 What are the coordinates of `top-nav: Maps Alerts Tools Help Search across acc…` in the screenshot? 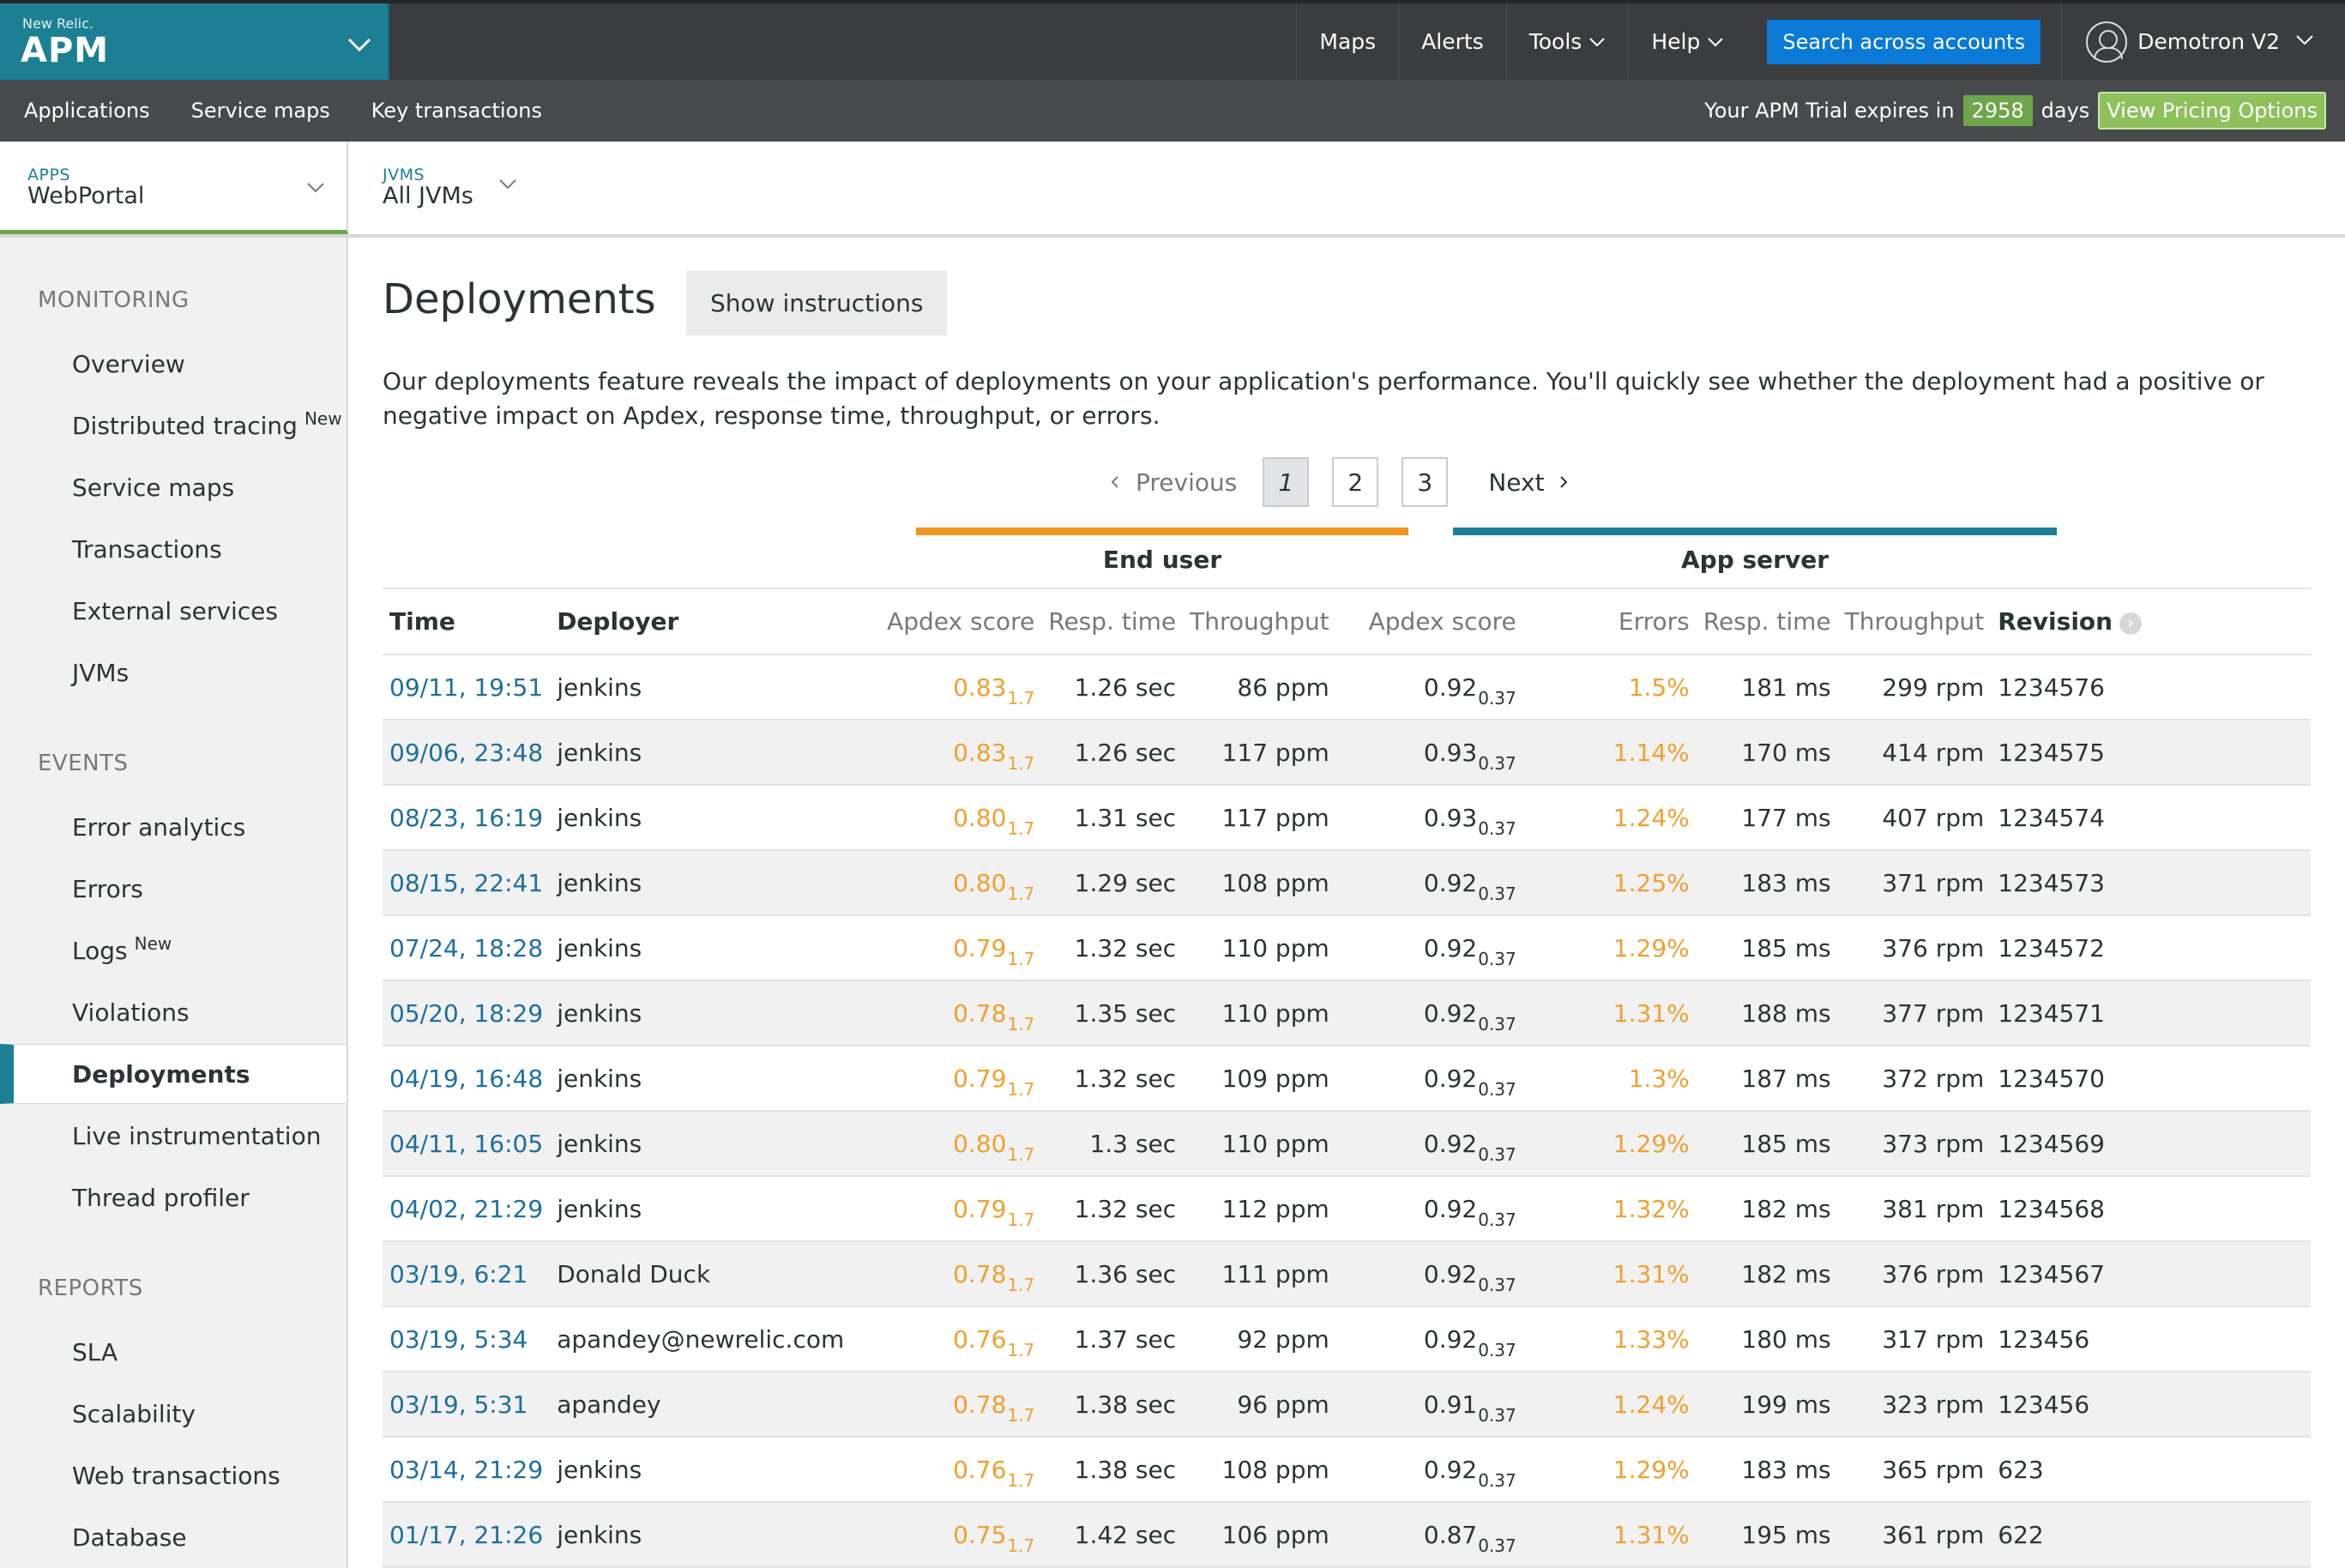 It's located at (1820, 41).